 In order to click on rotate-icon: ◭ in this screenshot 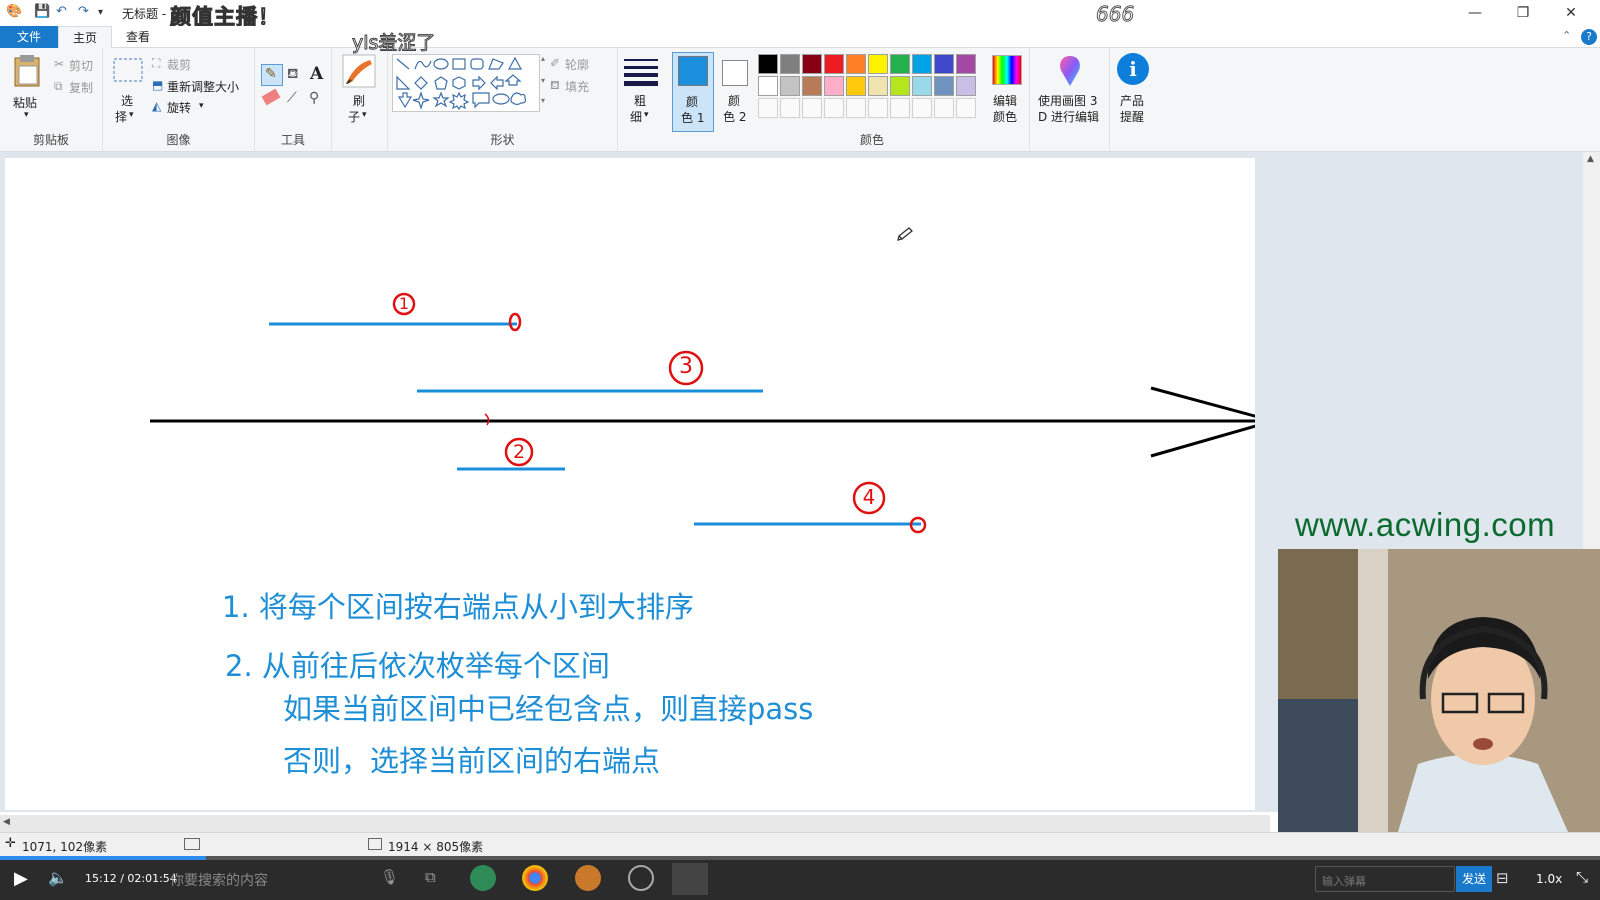, I will do `click(156, 106)`.